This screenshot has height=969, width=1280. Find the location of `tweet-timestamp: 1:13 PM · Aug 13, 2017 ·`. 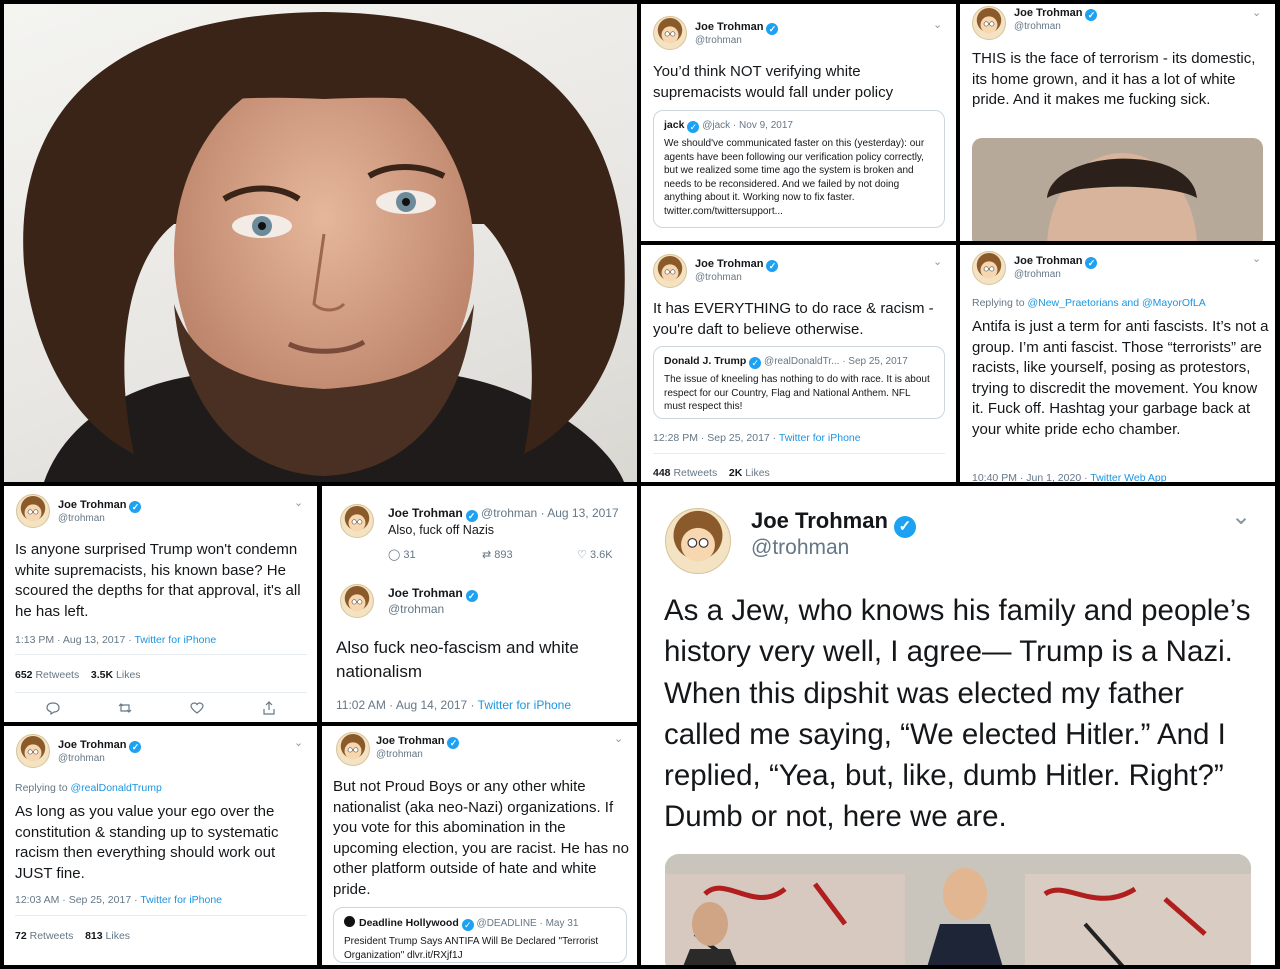

tweet-timestamp: 1:13 PM · Aug 13, 2017 · is located at coordinates (74, 640).